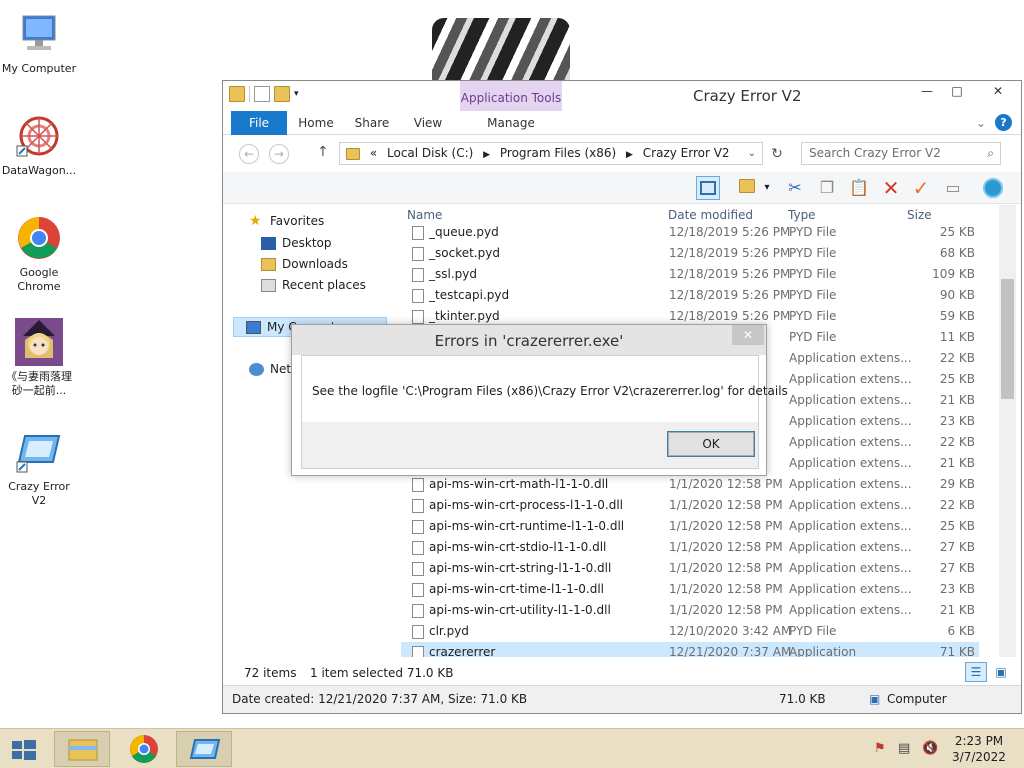 The width and height of the screenshot is (1024, 768). What do you see at coordinates (1007, 339) in the screenshot?
I see `scrollbar-thumb` at bounding box center [1007, 339].